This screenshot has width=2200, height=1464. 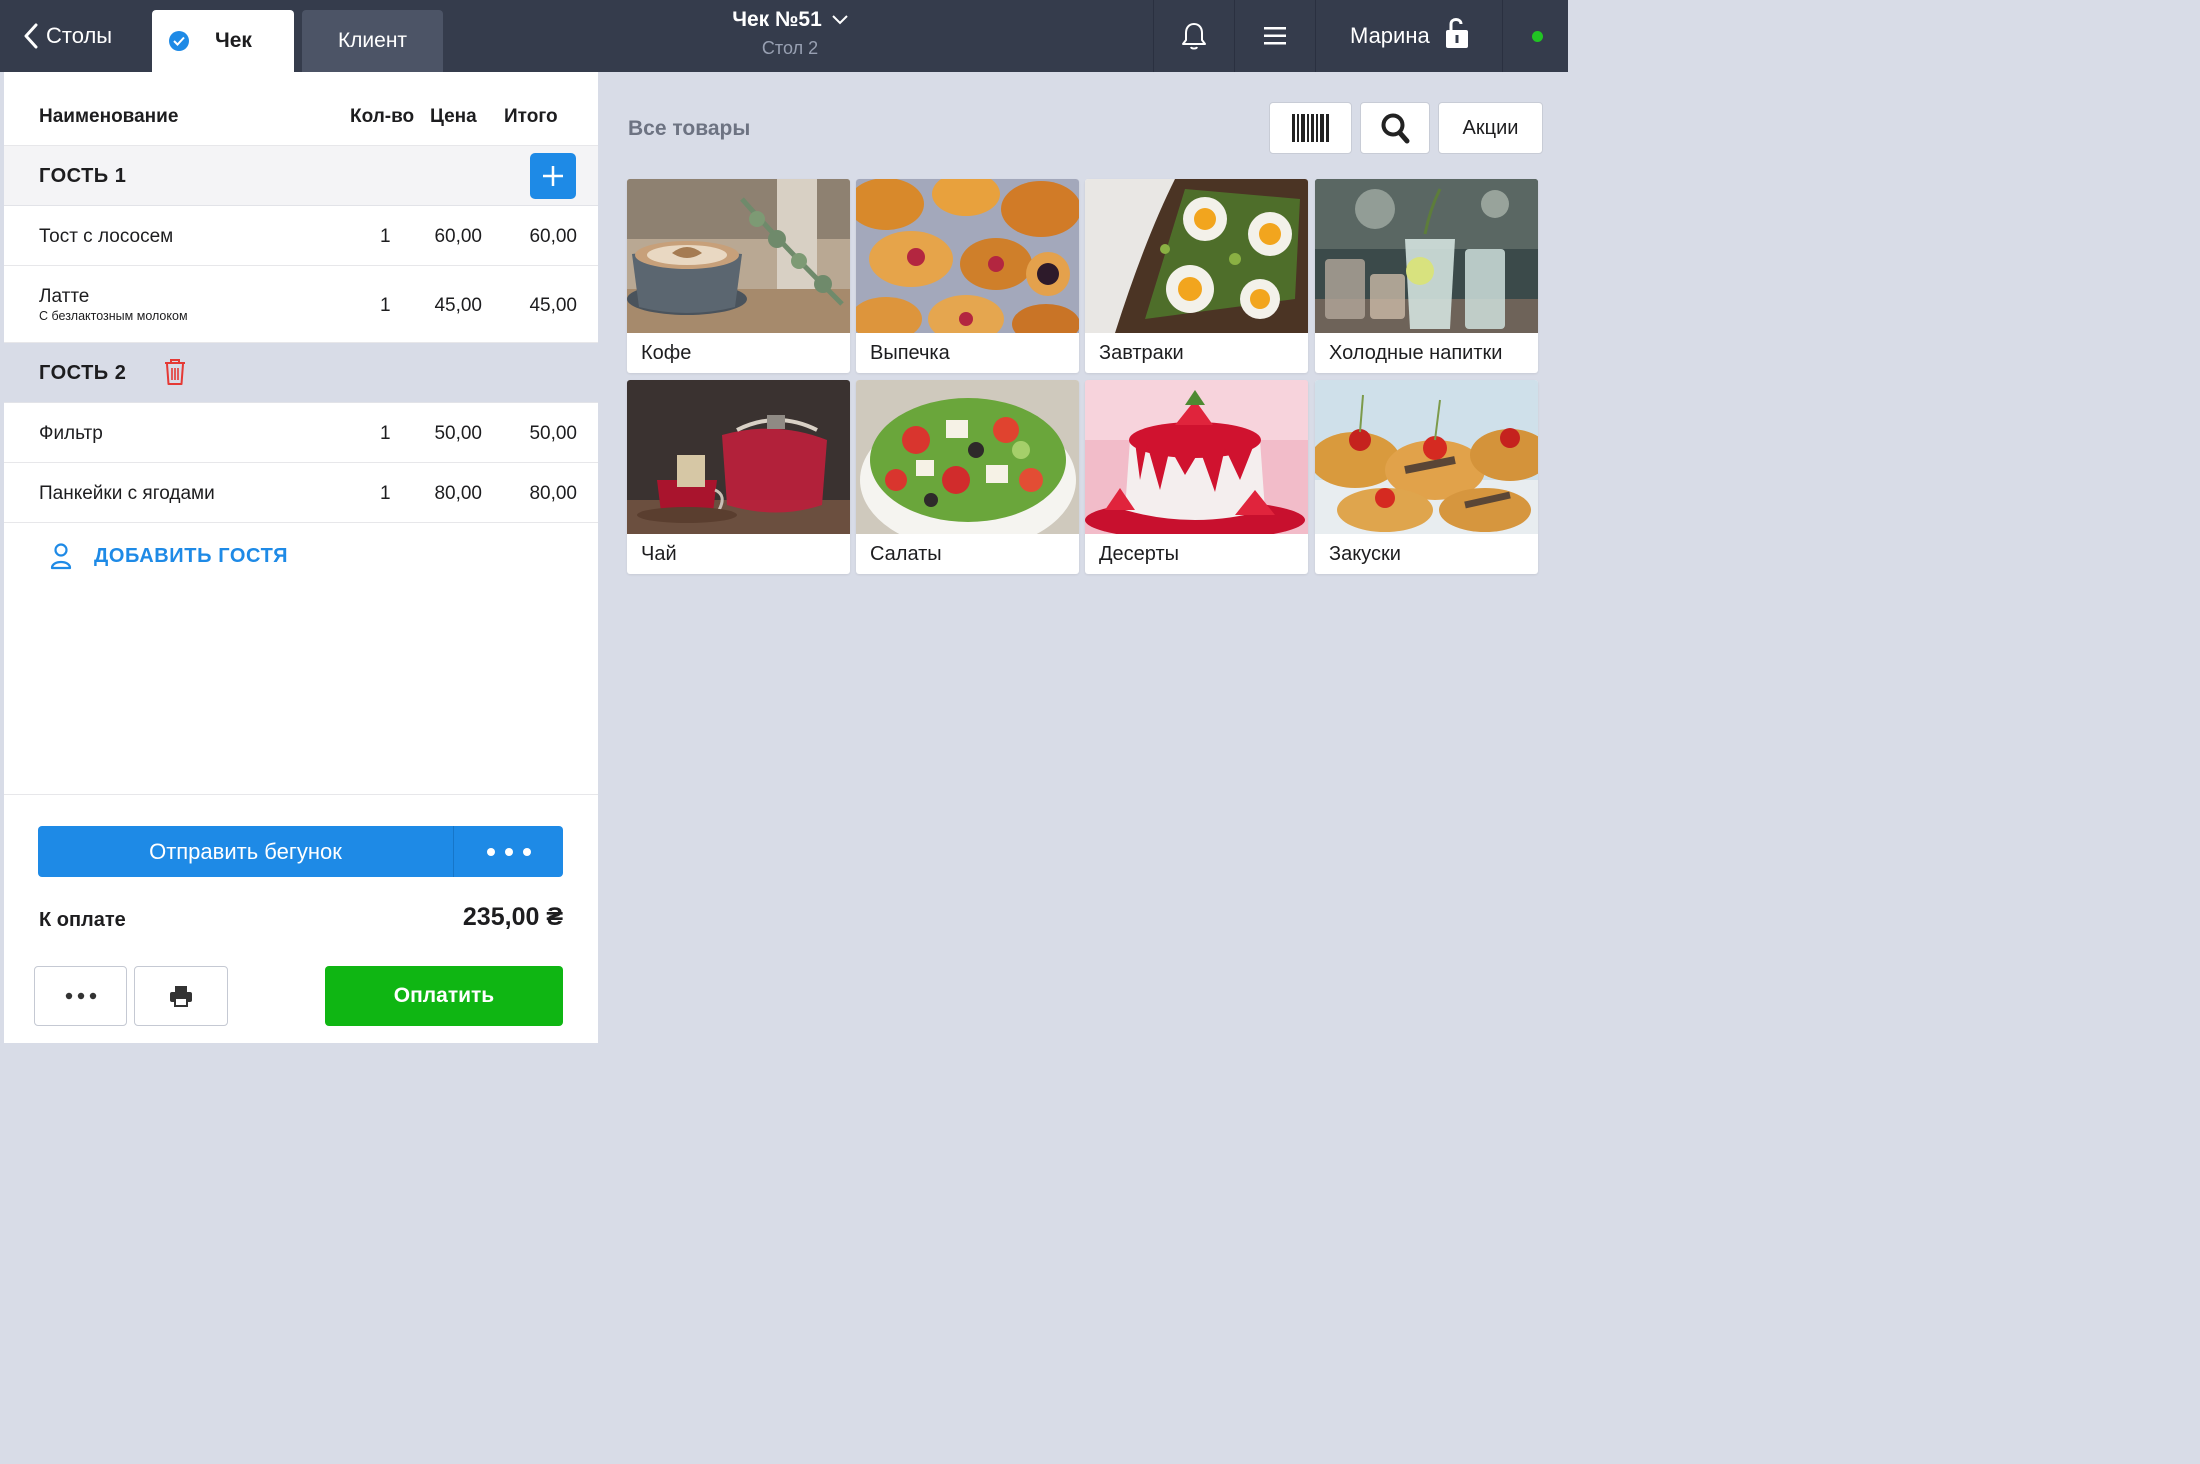 What do you see at coordinates (1365, 554) in the screenshot?
I see `category-label: Закуски` at bounding box center [1365, 554].